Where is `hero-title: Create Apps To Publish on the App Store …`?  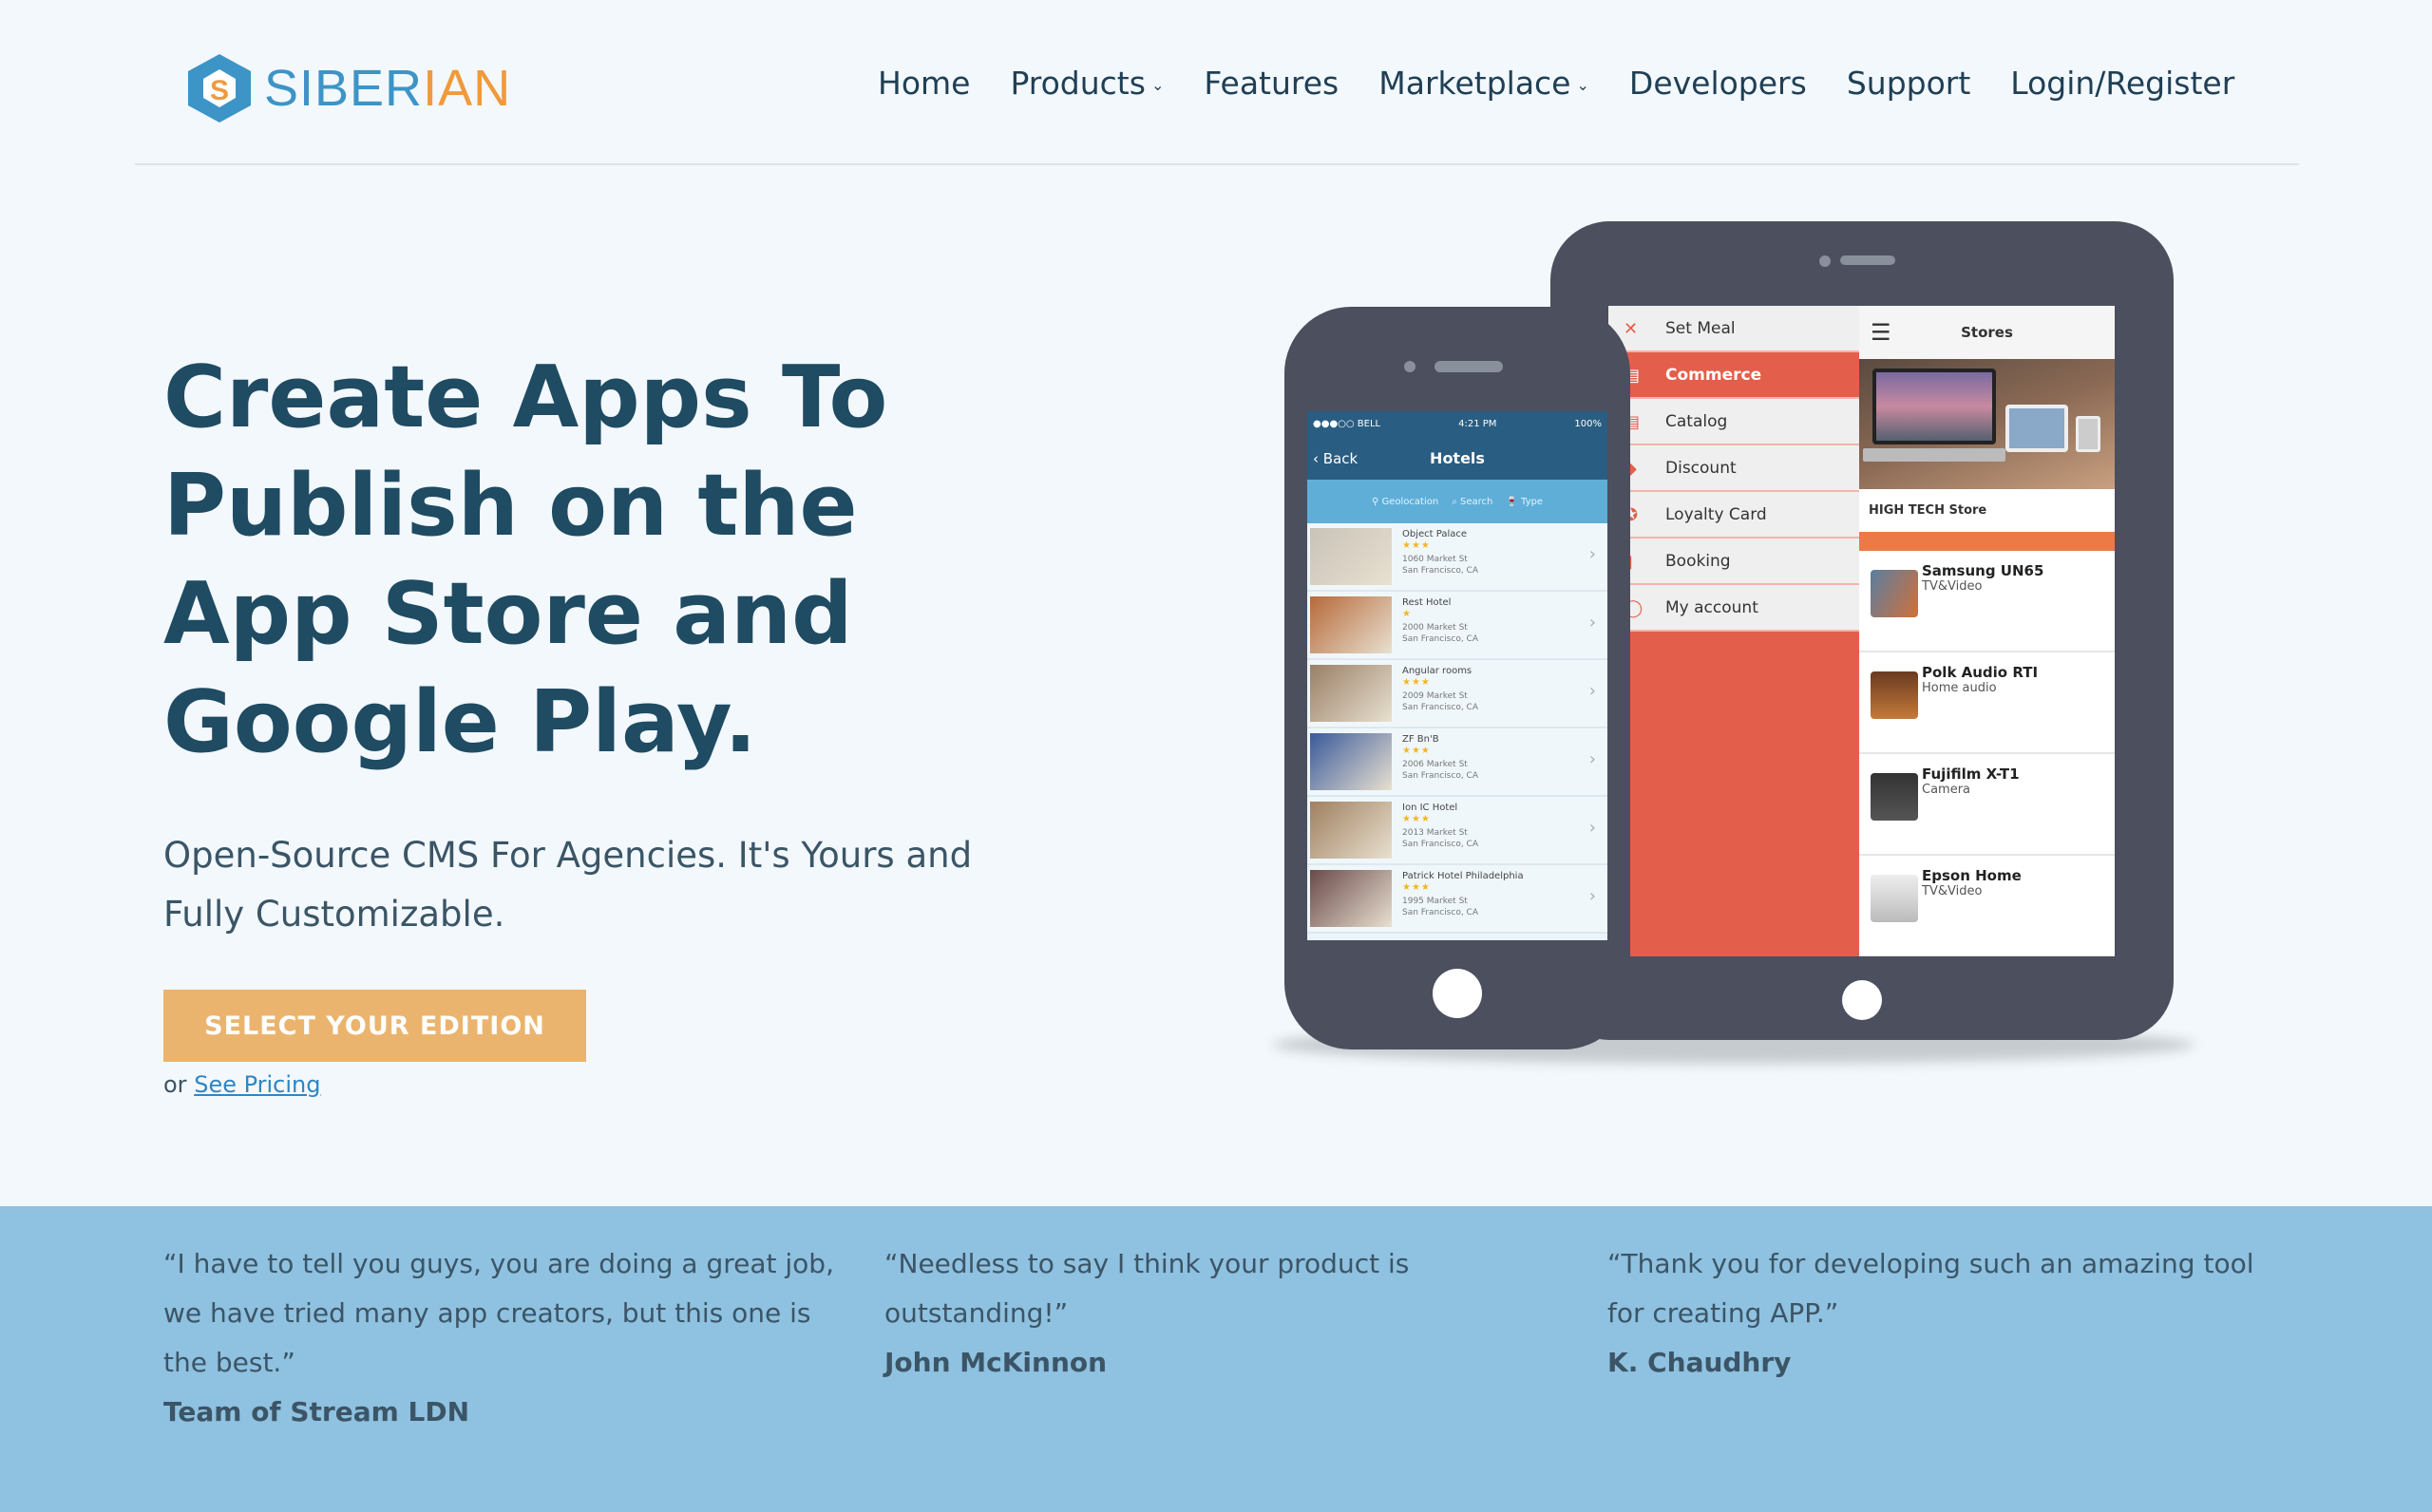 hero-title: Create Apps To Publish on the App Store … is located at coordinates (525, 560).